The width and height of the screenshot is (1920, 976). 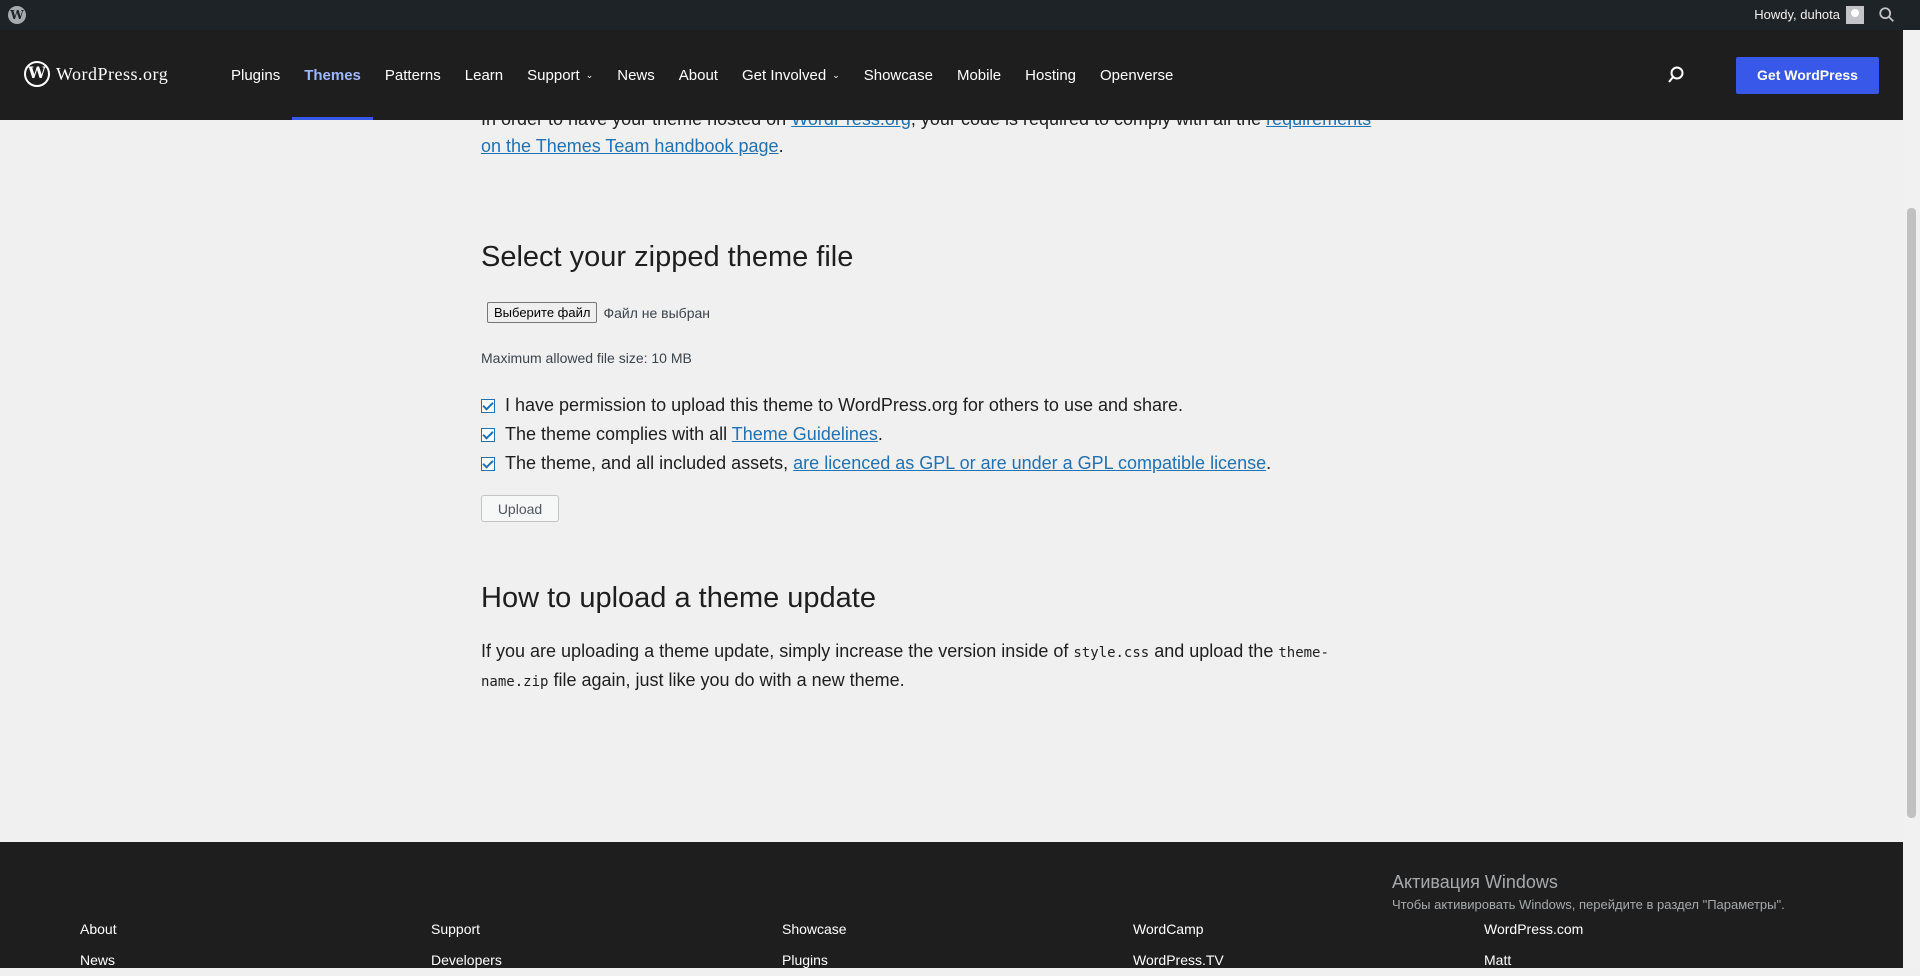 I want to click on footer-link-wordcamp: WordCamp, so click(x=1178, y=929).